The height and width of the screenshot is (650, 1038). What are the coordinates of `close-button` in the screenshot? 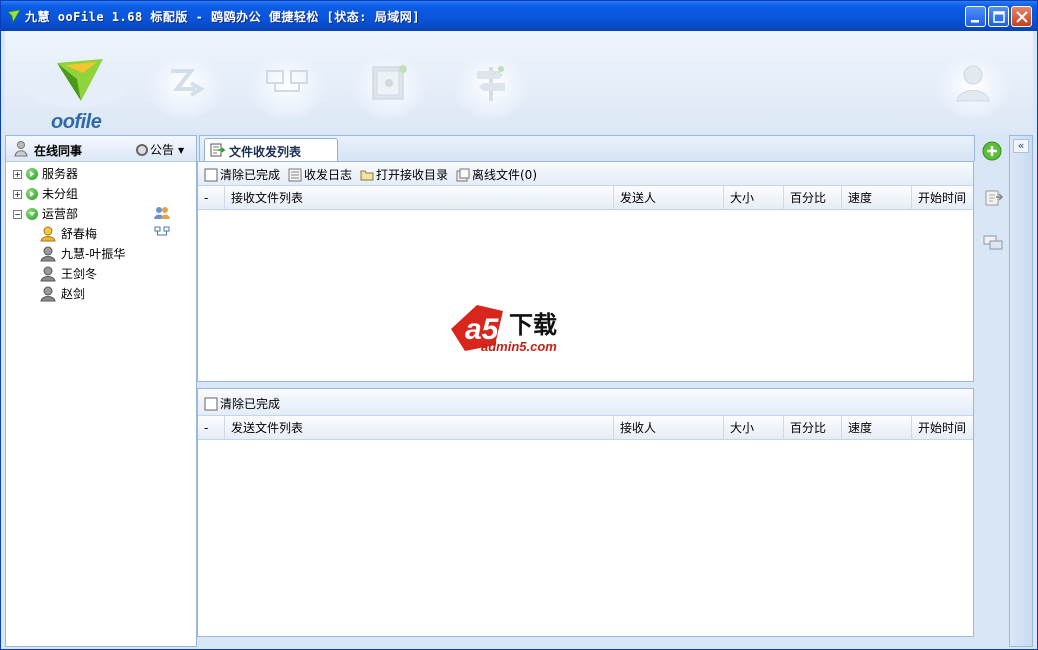 It's located at (1021, 16).